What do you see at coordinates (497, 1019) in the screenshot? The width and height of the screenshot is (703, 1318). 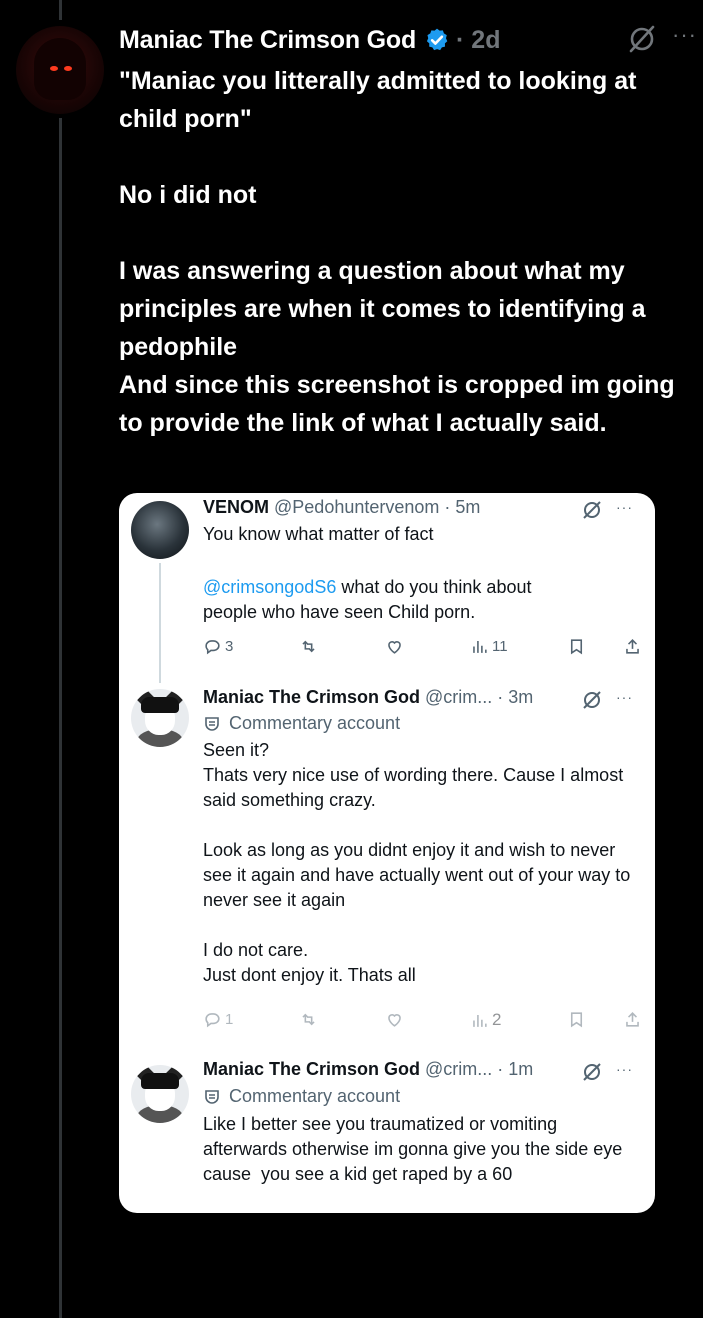 I see `views-count: 2` at bounding box center [497, 1019].